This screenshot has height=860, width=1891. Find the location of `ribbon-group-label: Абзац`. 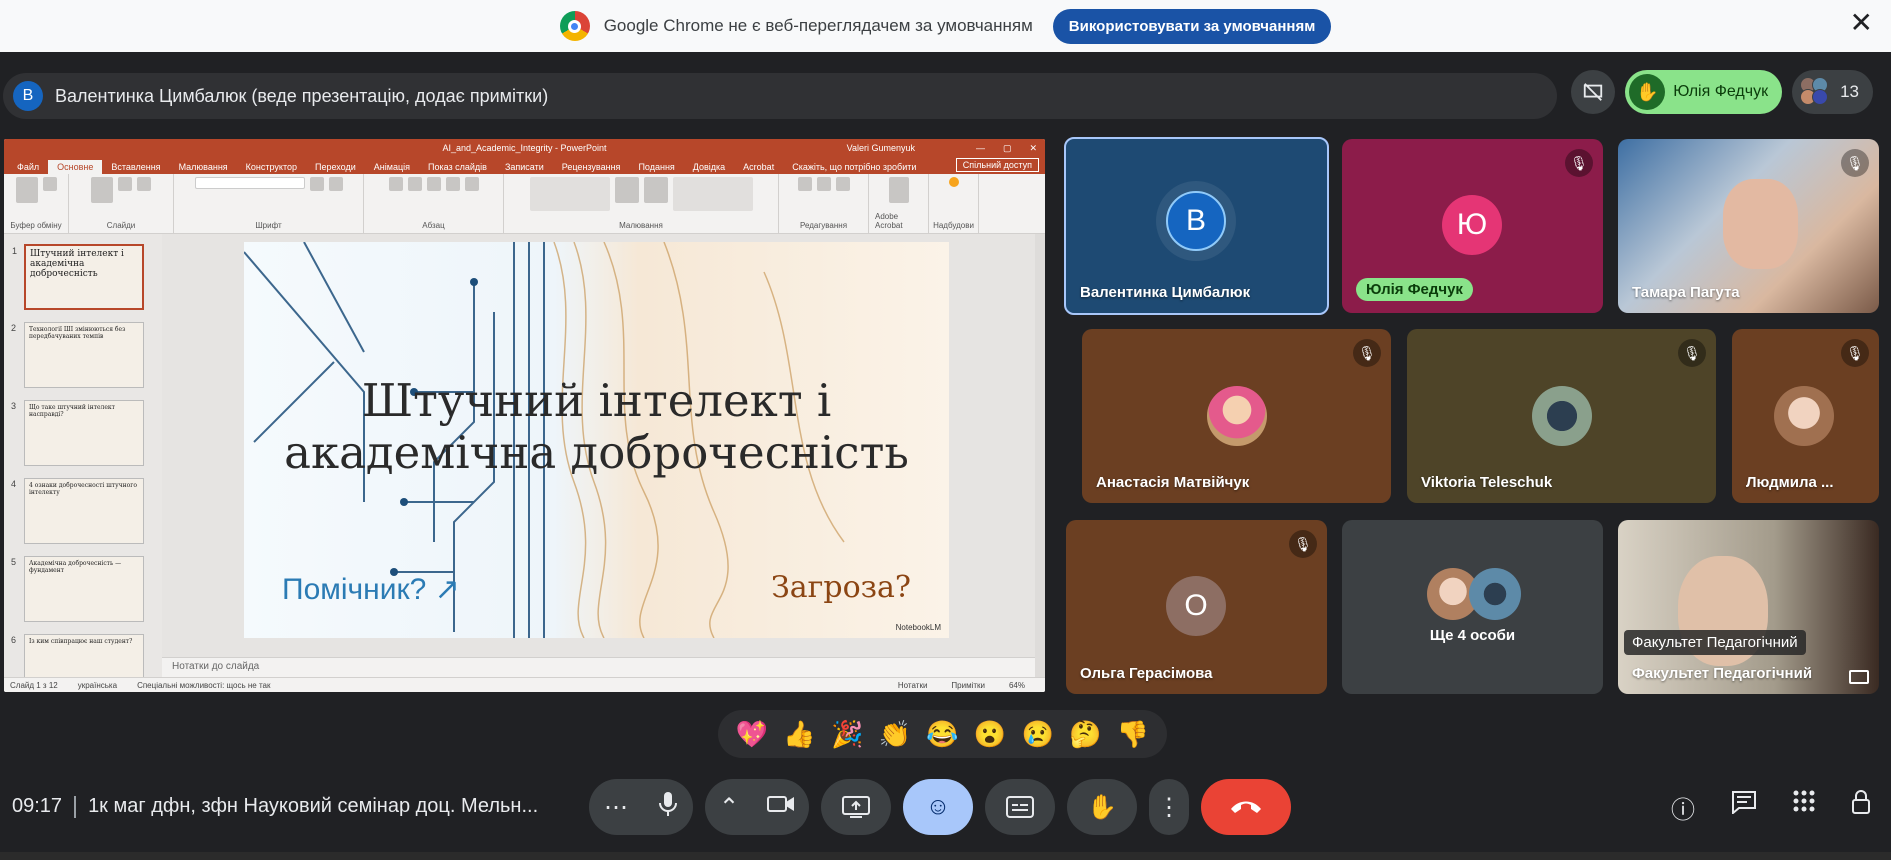

ribbon-group-label: Абзац is located at coordinates (433, 225).